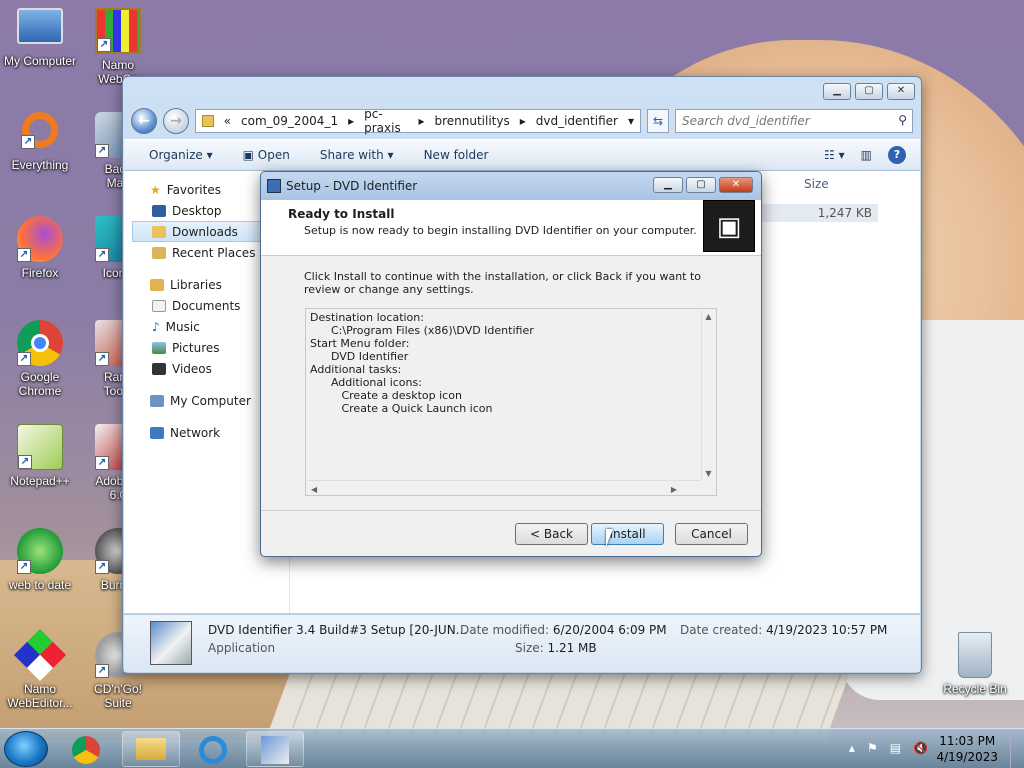  What do you see at coordinates (563, 630) in the screenshot?
I see `details-date-modified: Date modified: 6/20/2004 6:09 PM` at bounding box center [563, 630].